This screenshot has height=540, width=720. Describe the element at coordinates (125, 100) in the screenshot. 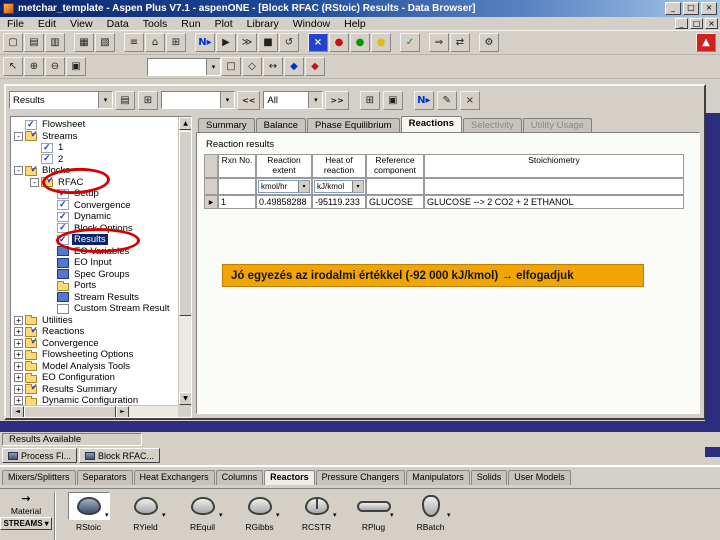

I see `sheet-view-button: ▤` at that location.